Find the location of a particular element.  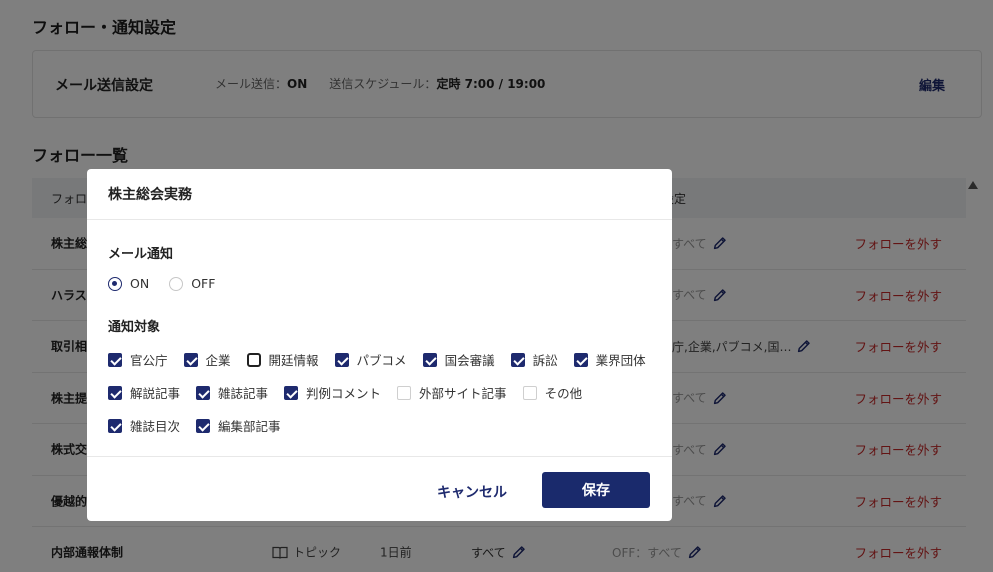

mail-notice-radio-group: ON OFF is located at coordinates (161, 283).